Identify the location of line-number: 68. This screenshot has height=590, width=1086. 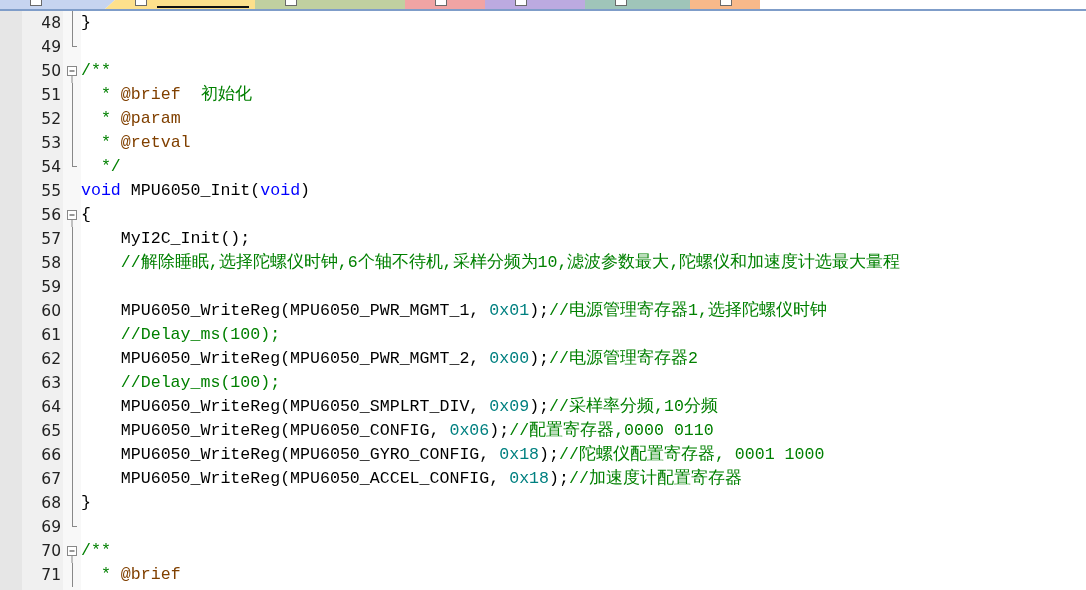
(51, 503).